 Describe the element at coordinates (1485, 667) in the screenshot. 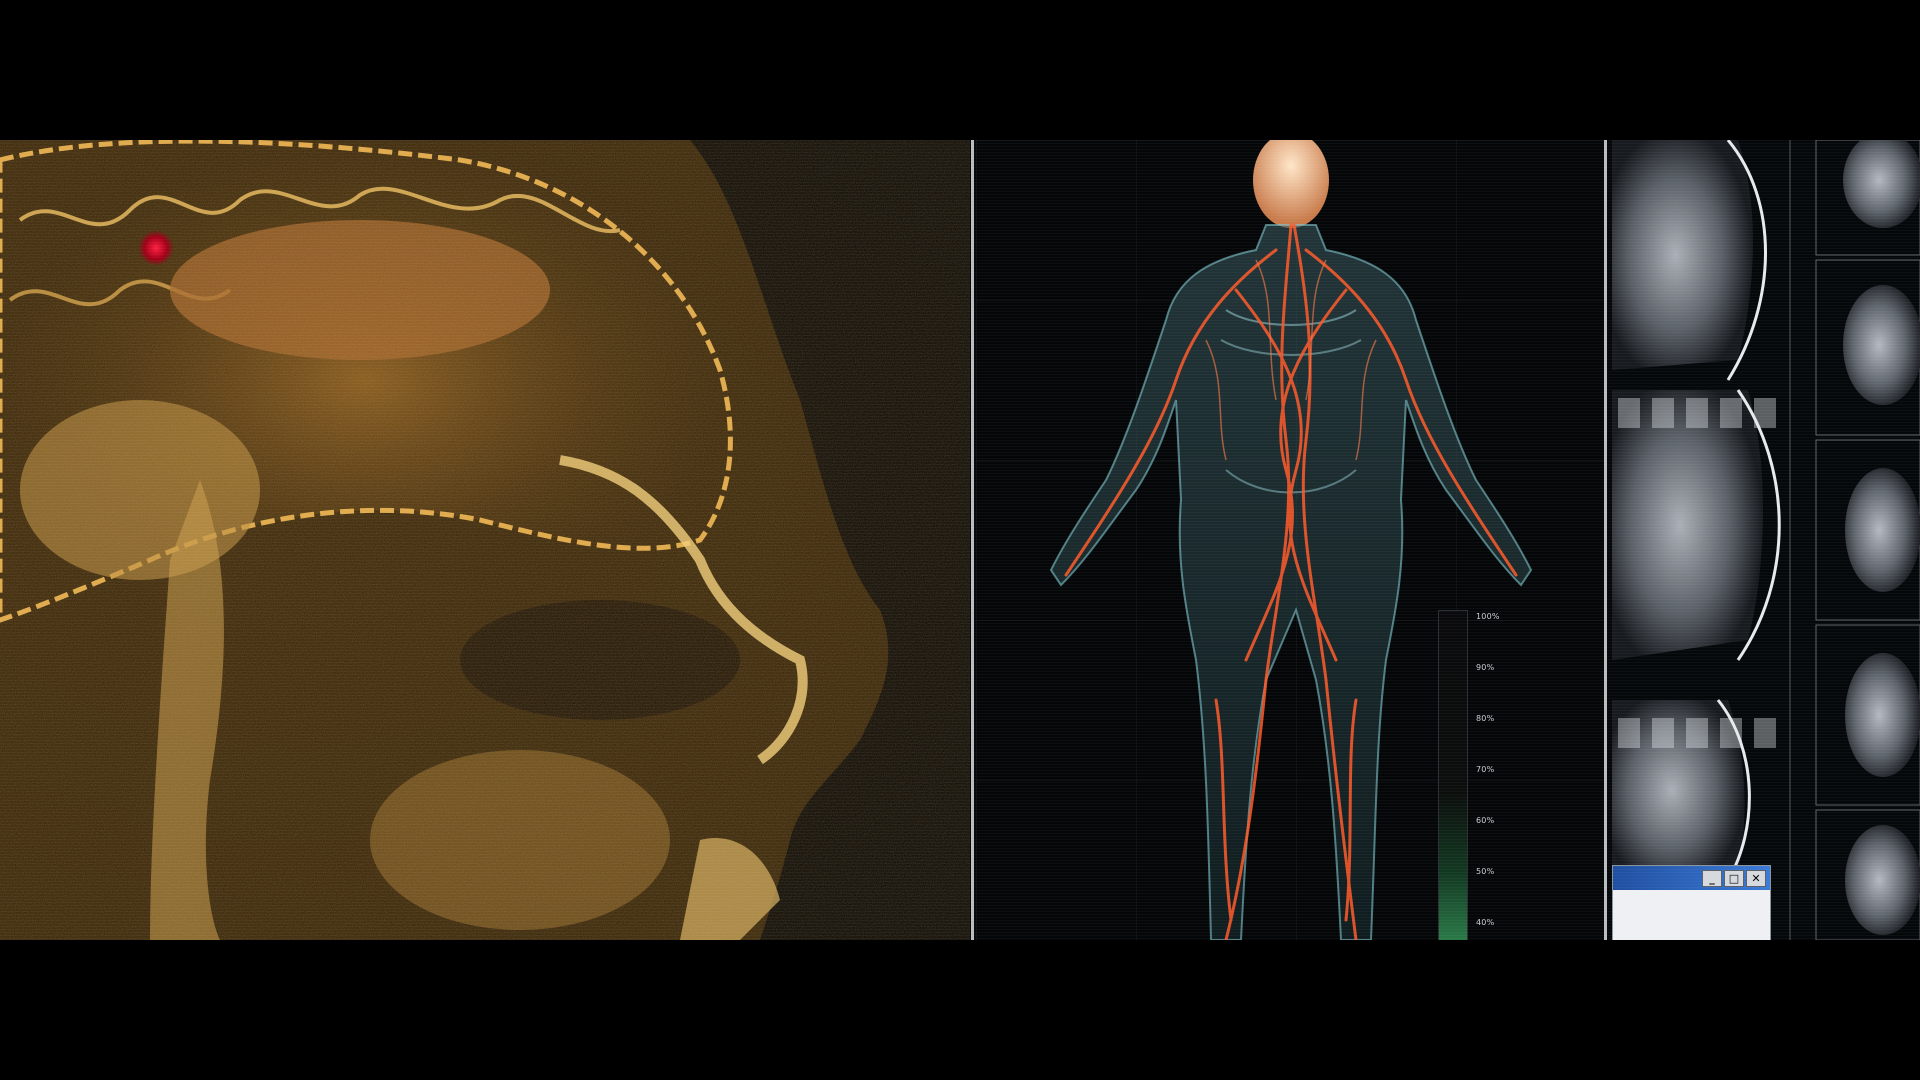

I see `scale-label-90: 90%` at that location.